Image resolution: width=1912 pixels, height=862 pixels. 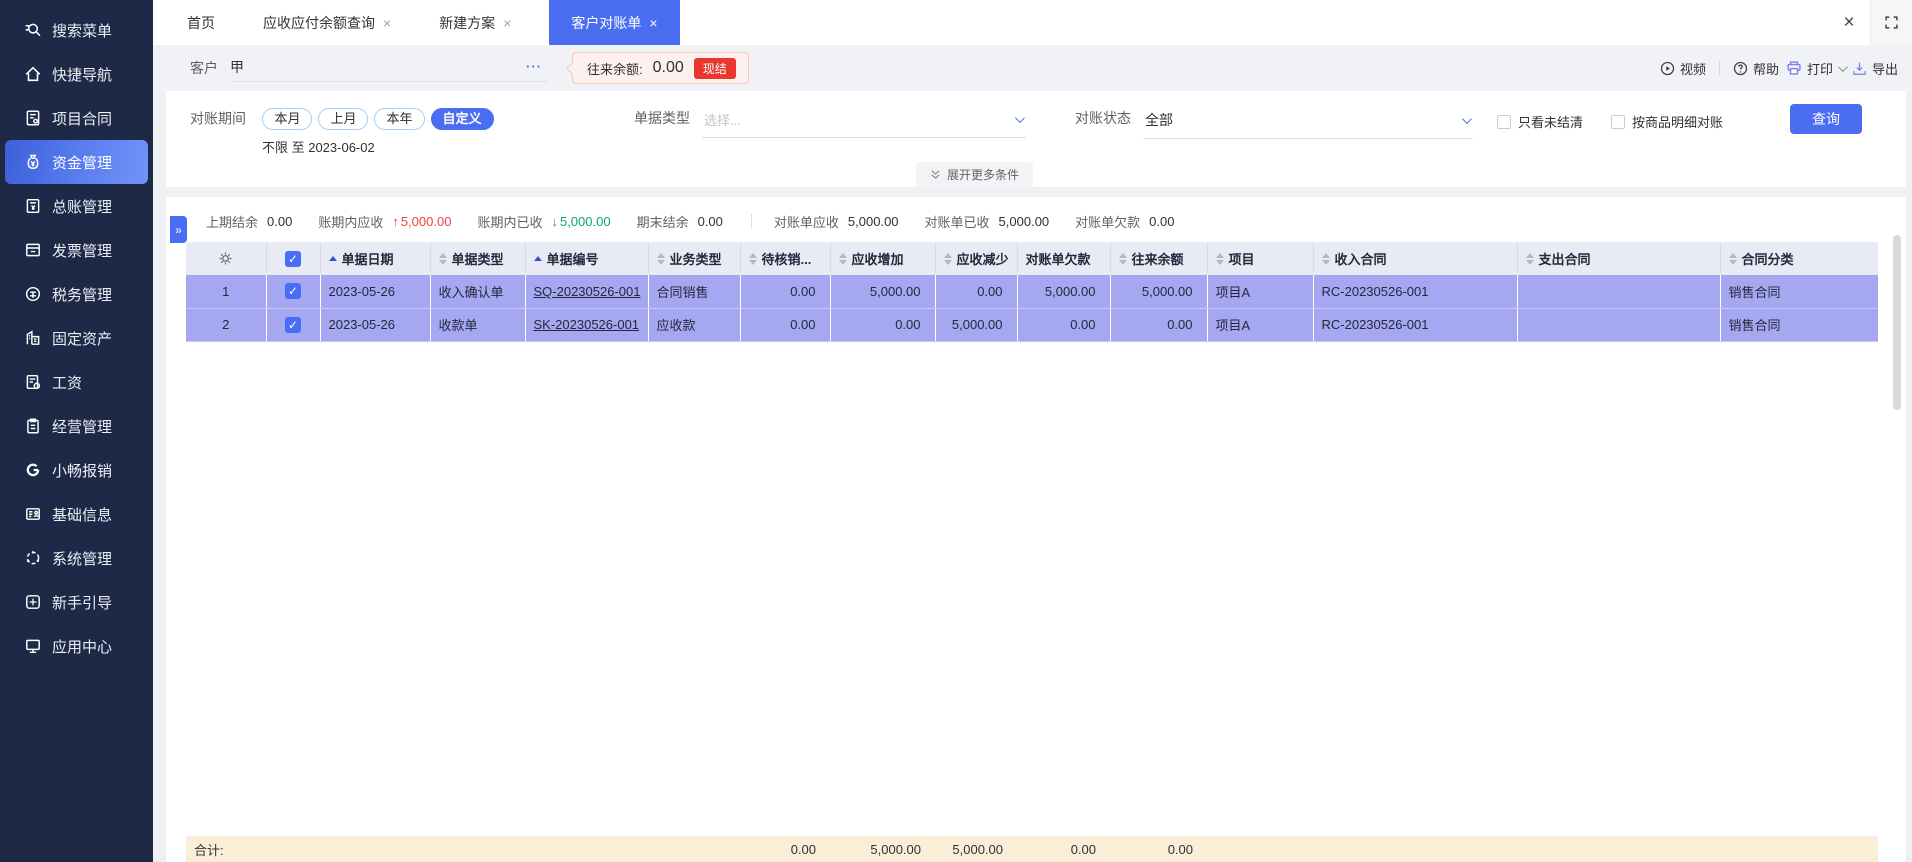 What do you see at coordinates (1875, 68) in the screenshot?
I see `export-button: 导出` at bounding box center [1875, 68].